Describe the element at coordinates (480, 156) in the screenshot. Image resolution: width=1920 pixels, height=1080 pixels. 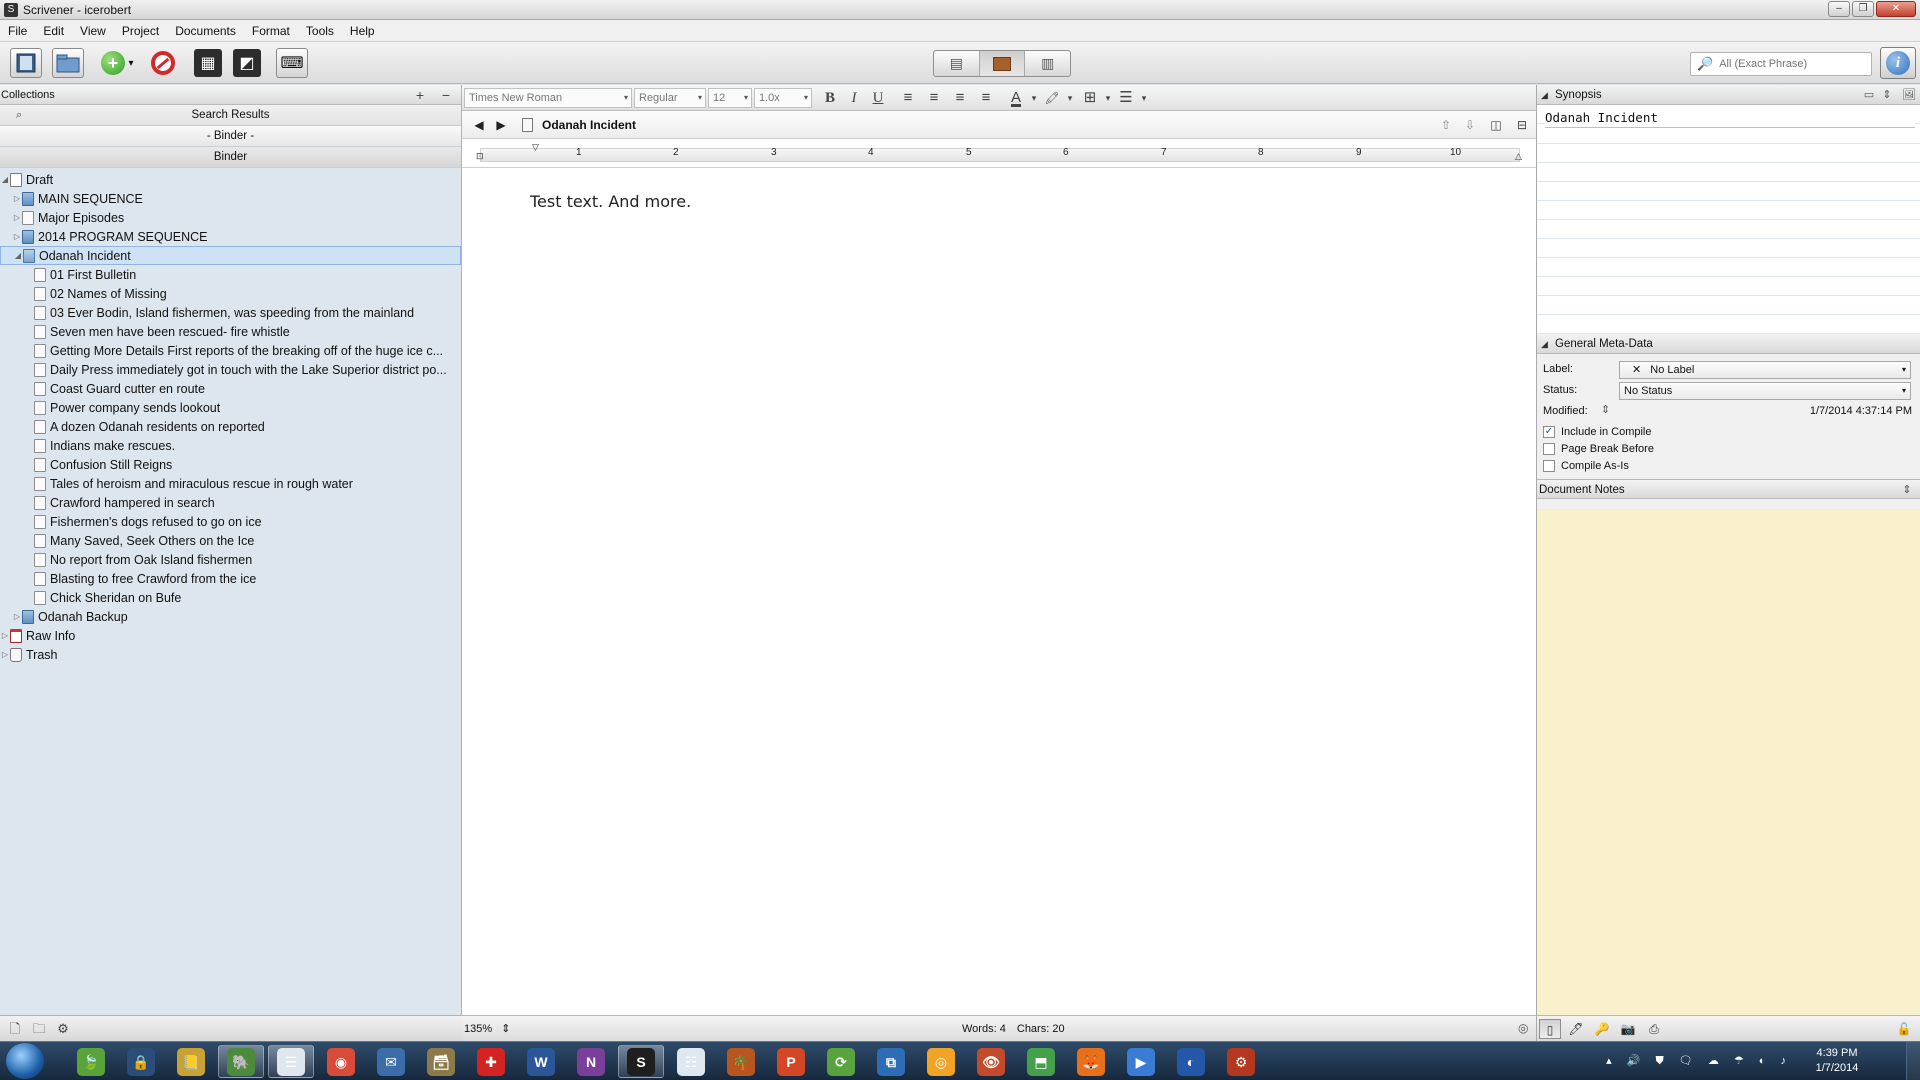
I see `left-indent-marker: ⊡` at that location.